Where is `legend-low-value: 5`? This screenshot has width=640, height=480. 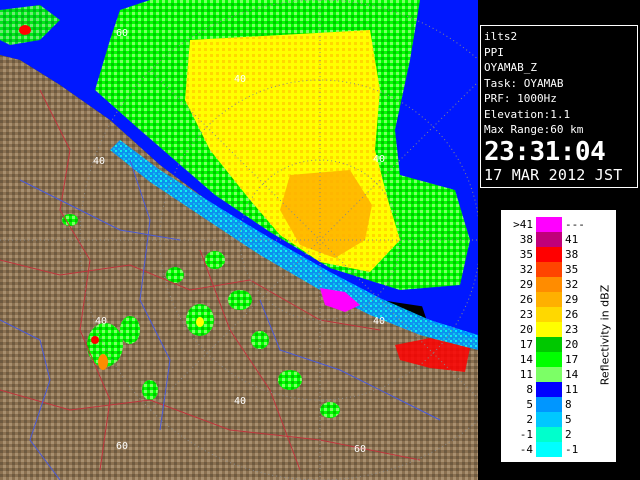
legend-low-value: 5 is located at coordinates (529, 404).